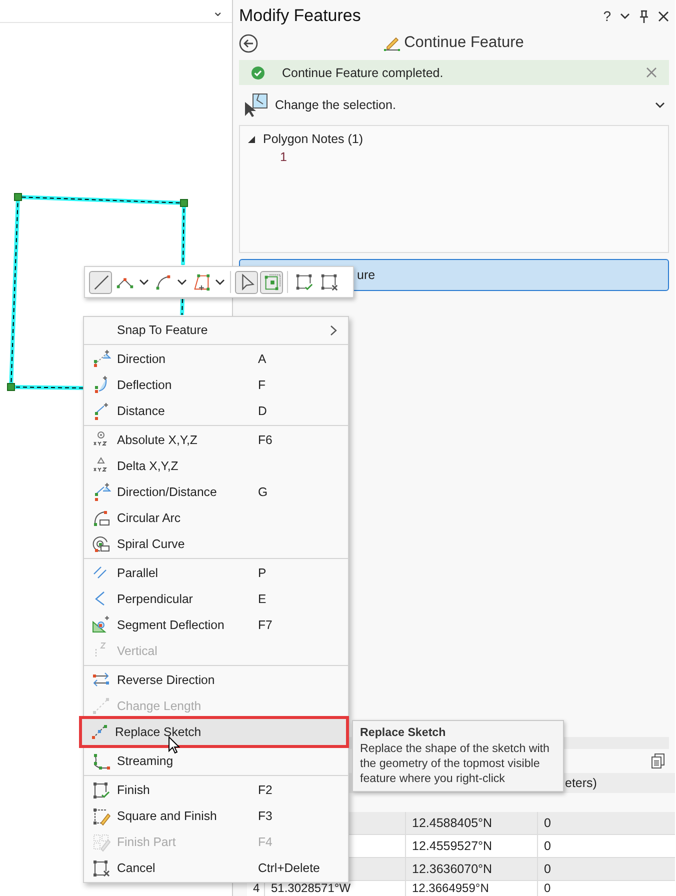 The width and height of the screenshot is (676, 896). Describe the element at coordinates (216, 385) in the screenshot. I see `menu-item: Deflection F` at that location.